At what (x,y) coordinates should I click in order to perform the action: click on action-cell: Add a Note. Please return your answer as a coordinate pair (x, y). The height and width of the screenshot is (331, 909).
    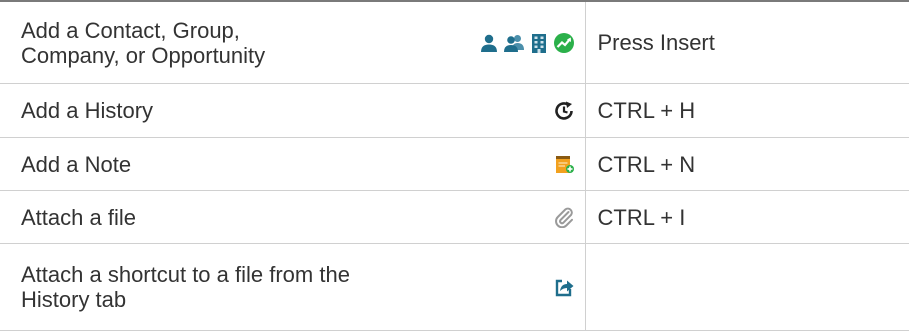
    Looking at the image, I should click on (293, 164).